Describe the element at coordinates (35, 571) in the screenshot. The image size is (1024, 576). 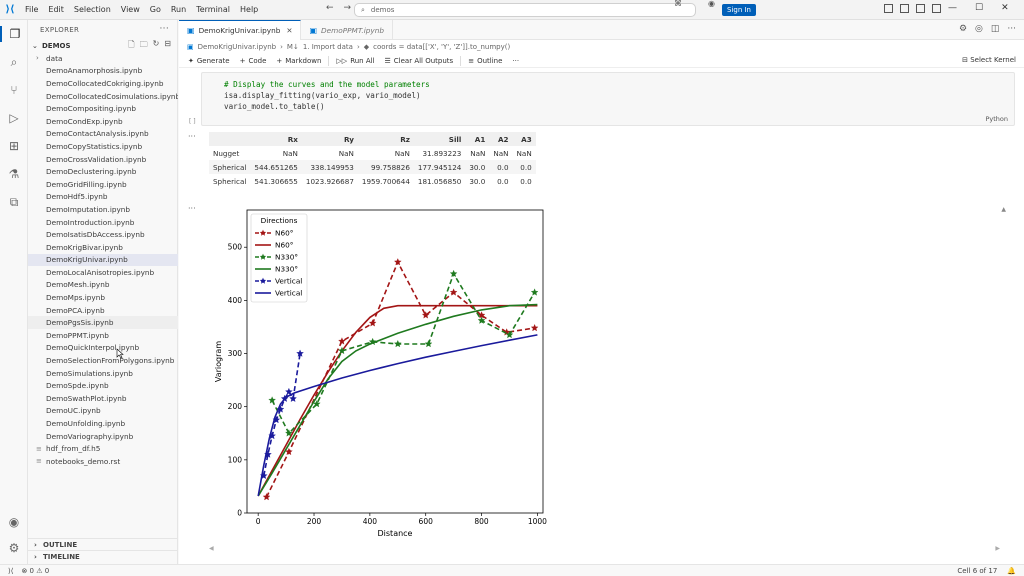
I see `problems-indicator: ⊗ 0 ⚠ 0` at that location.